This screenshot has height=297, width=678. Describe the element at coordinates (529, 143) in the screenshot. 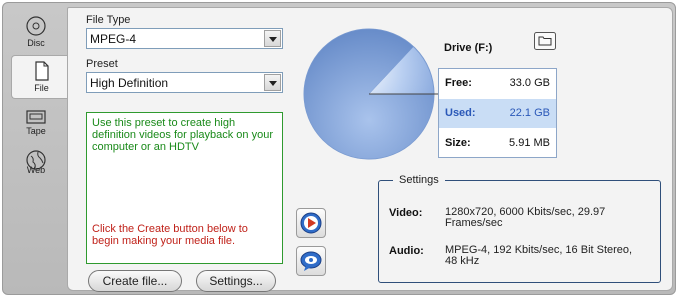

I see `drive-size-value: 5.91 MB` at that location.